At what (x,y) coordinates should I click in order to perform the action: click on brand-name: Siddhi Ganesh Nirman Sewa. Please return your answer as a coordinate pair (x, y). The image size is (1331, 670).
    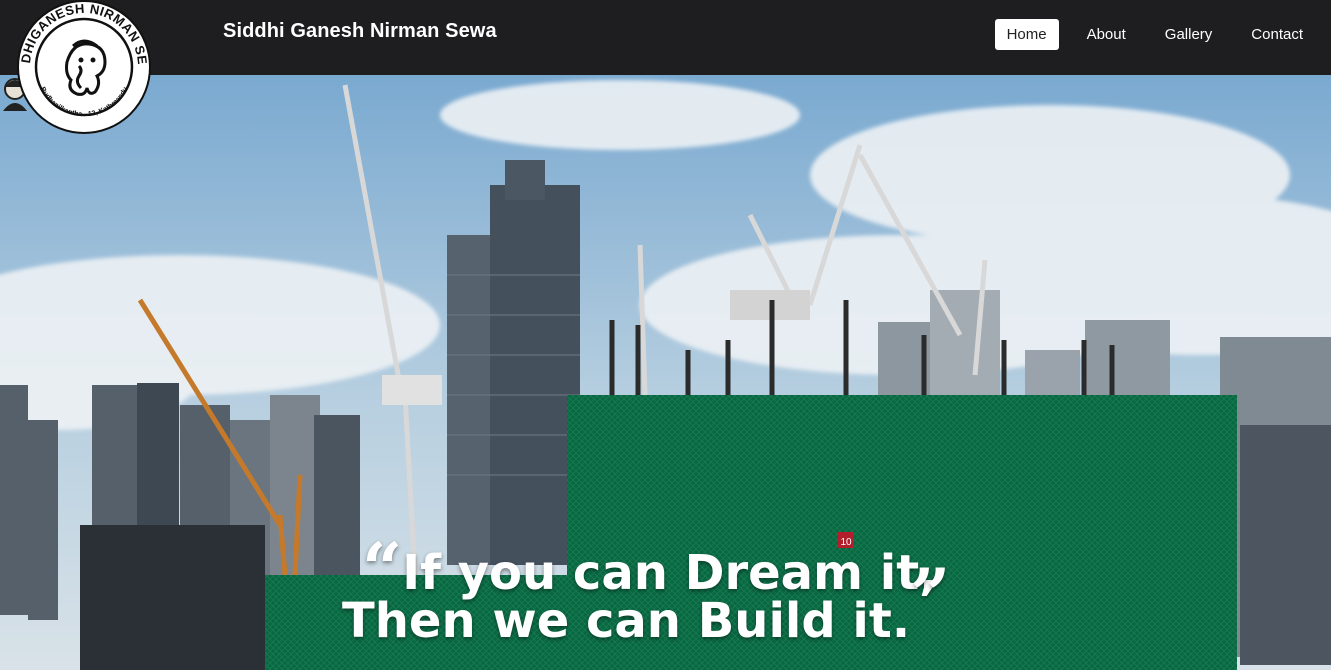
    Looking at the image, I should click on (360, 31).